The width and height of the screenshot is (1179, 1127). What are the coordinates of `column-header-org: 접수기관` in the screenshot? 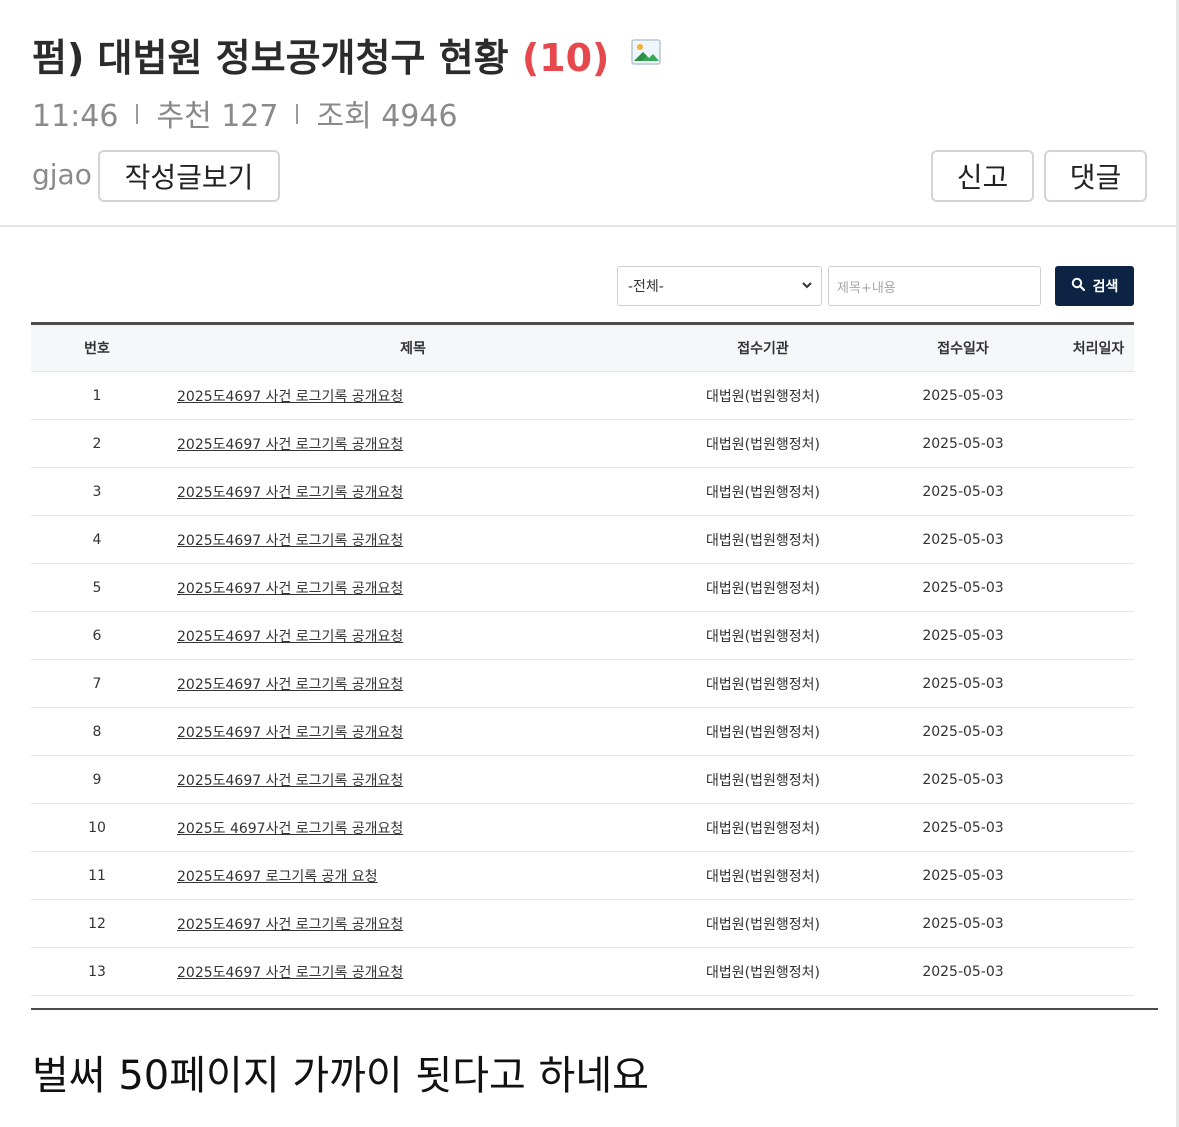 It's located at (763, 348).